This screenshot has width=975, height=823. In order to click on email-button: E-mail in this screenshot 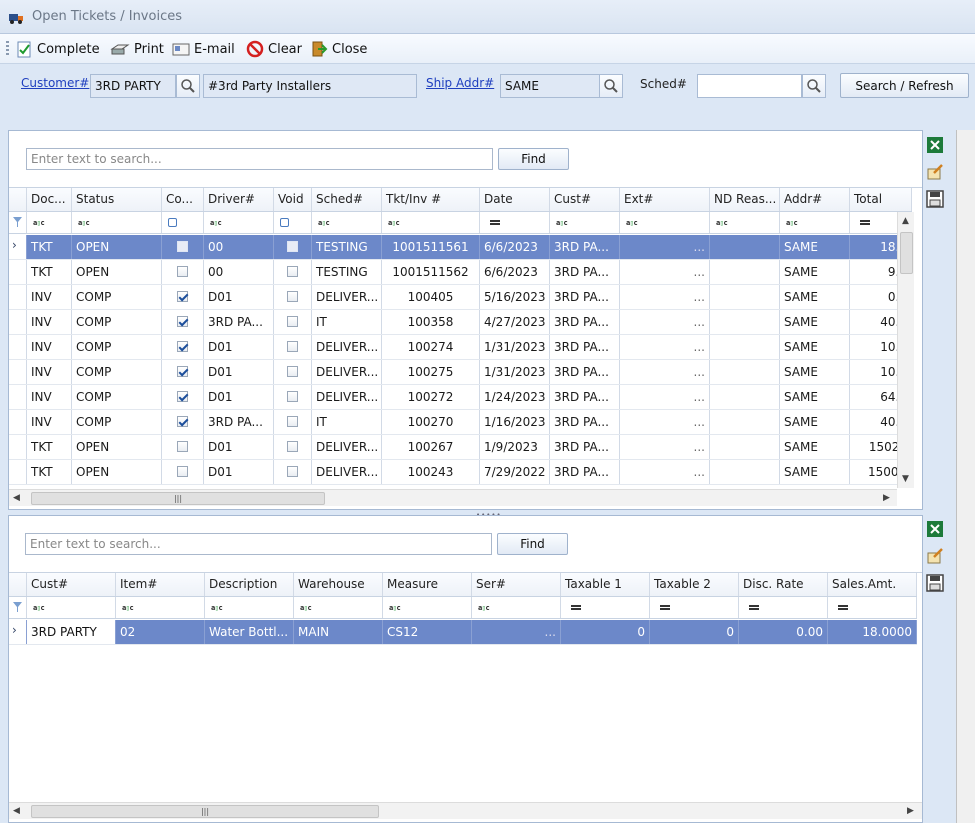, I will do `click(203, 49)`.